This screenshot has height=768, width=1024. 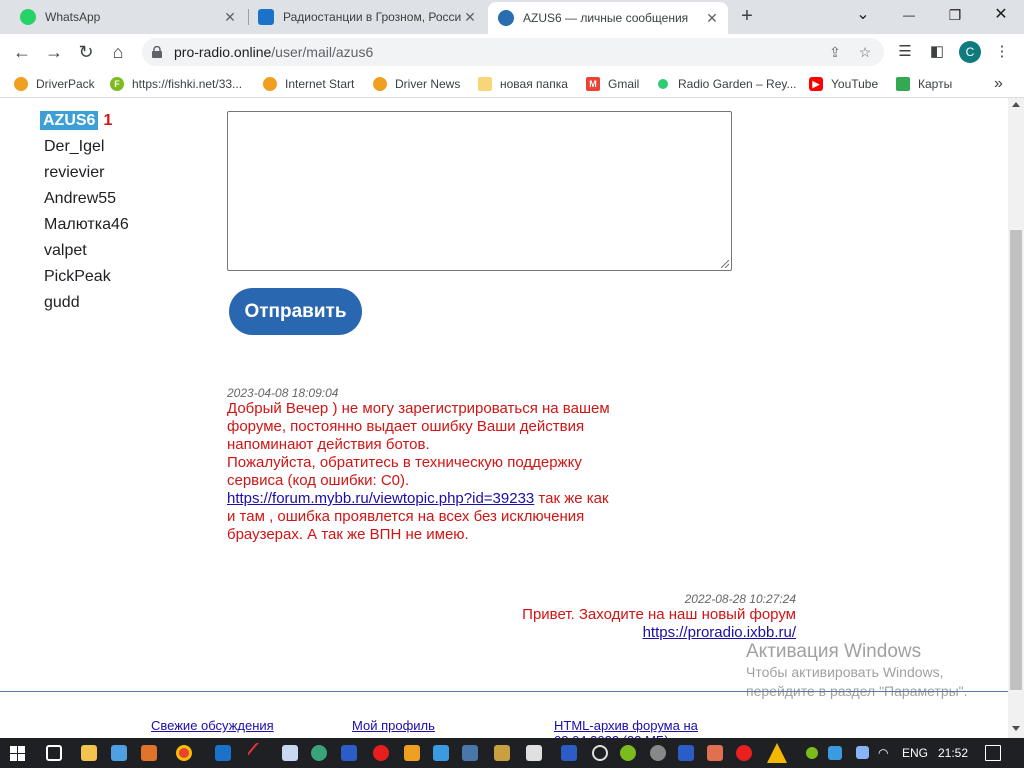 I want to click on bookmark-driverpack: DriverPack, so click(x=54, y=84).